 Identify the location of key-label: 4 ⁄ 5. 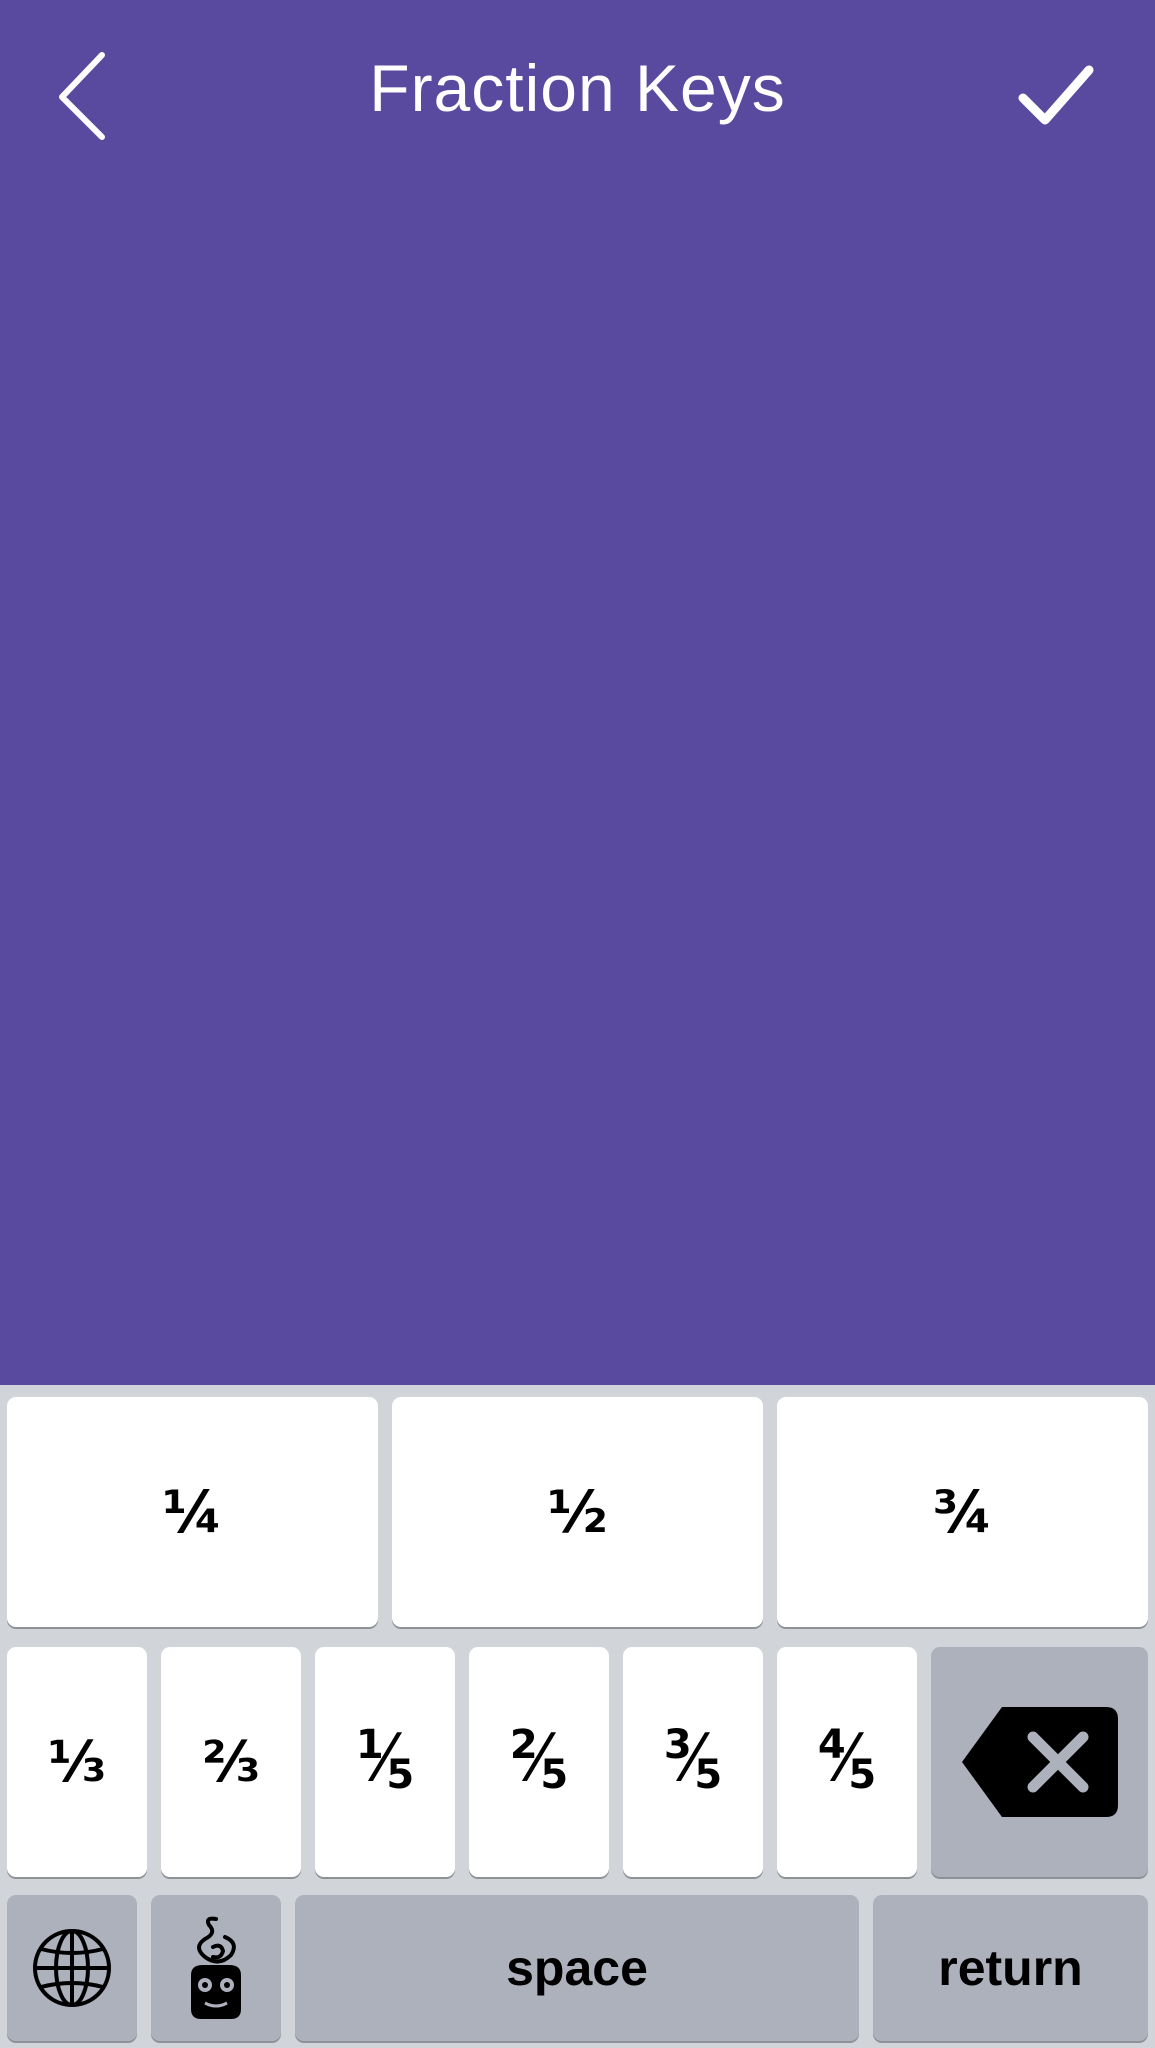
(847, 1760).